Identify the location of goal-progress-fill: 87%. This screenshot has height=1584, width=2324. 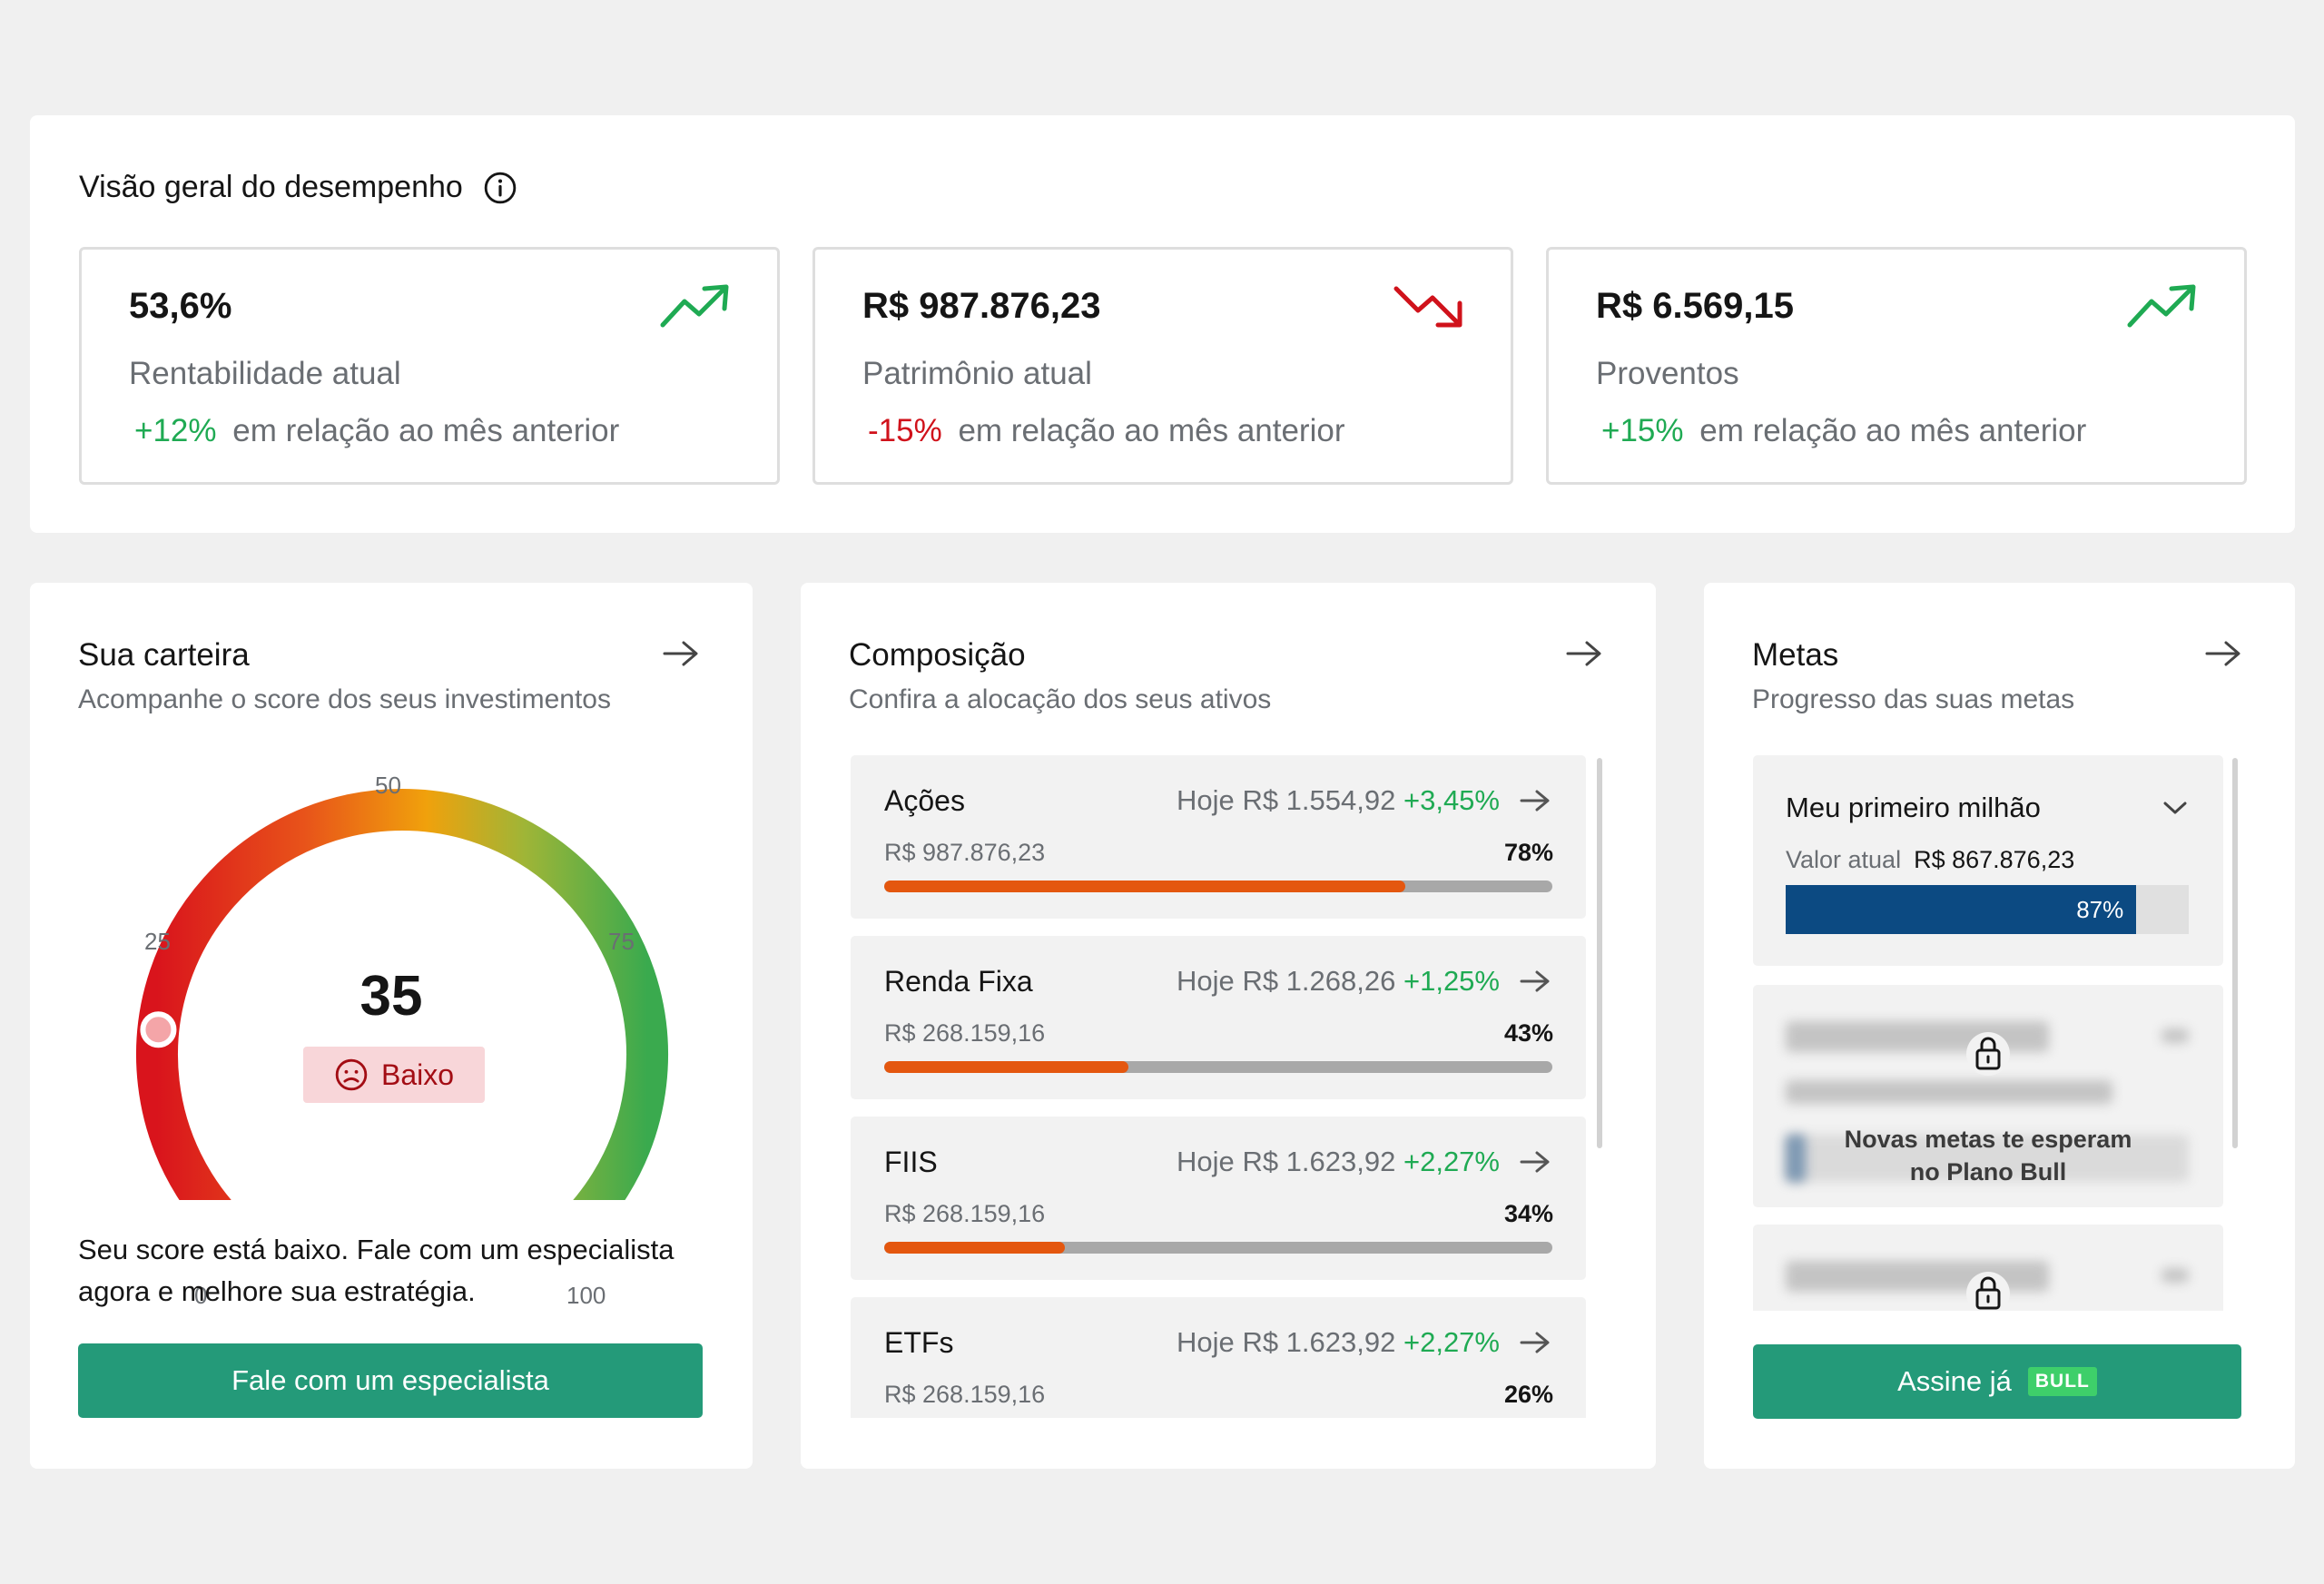
(1961, 909).